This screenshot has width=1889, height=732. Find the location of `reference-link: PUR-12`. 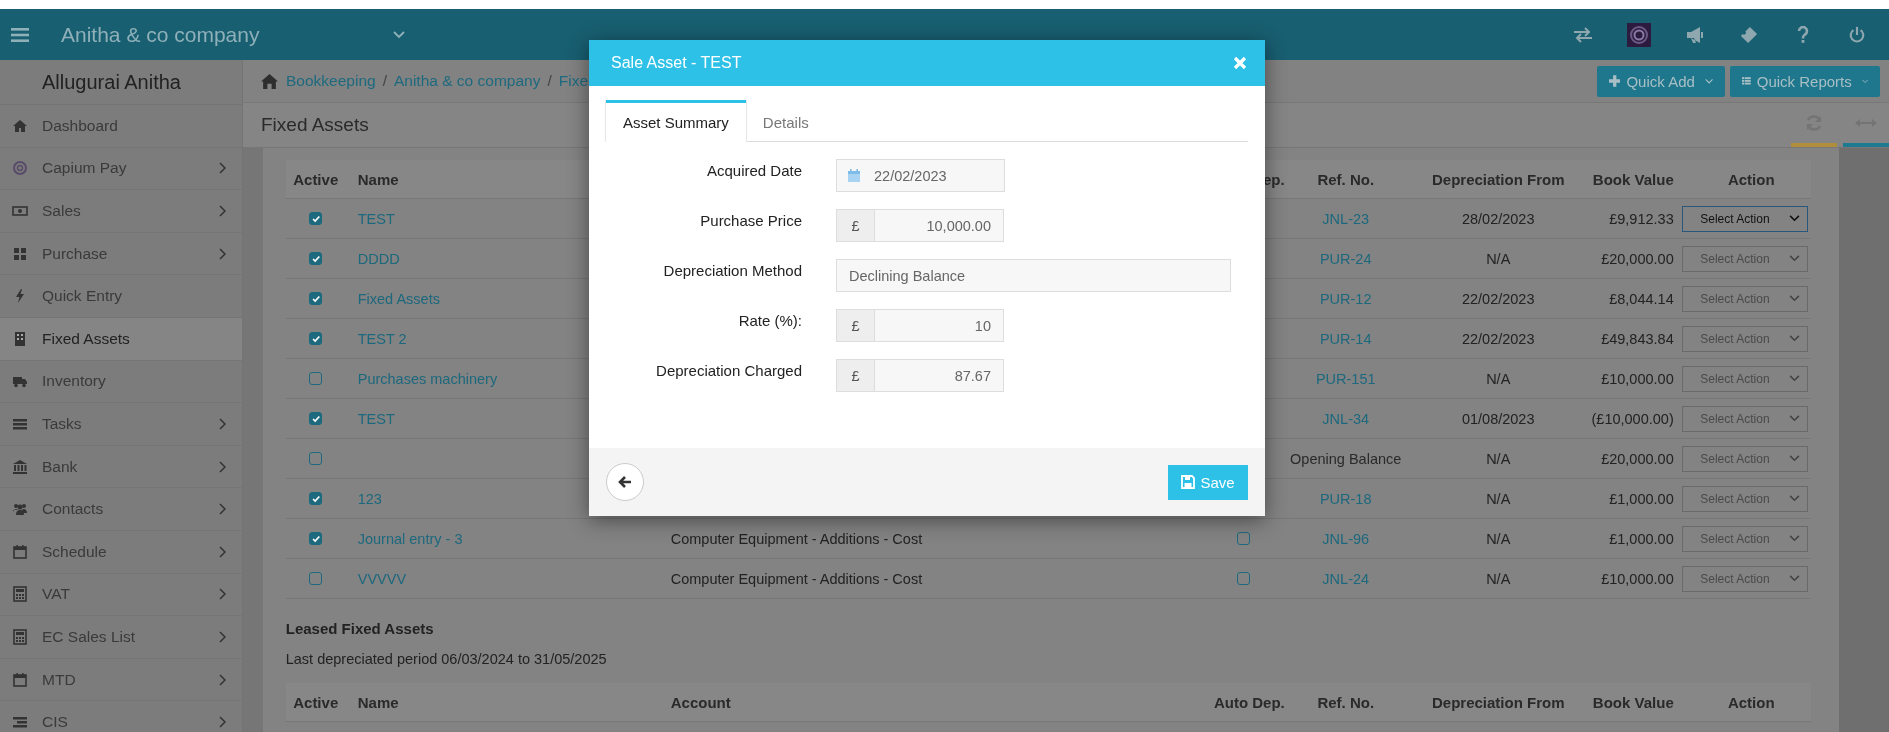

reference-link: PUR-12 is located at coordinates (1345, 298).